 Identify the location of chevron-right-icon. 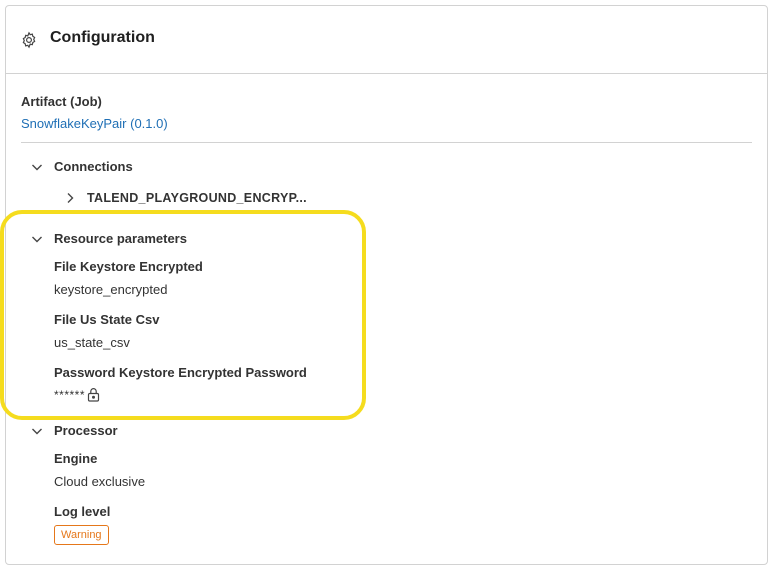
(70, 198).